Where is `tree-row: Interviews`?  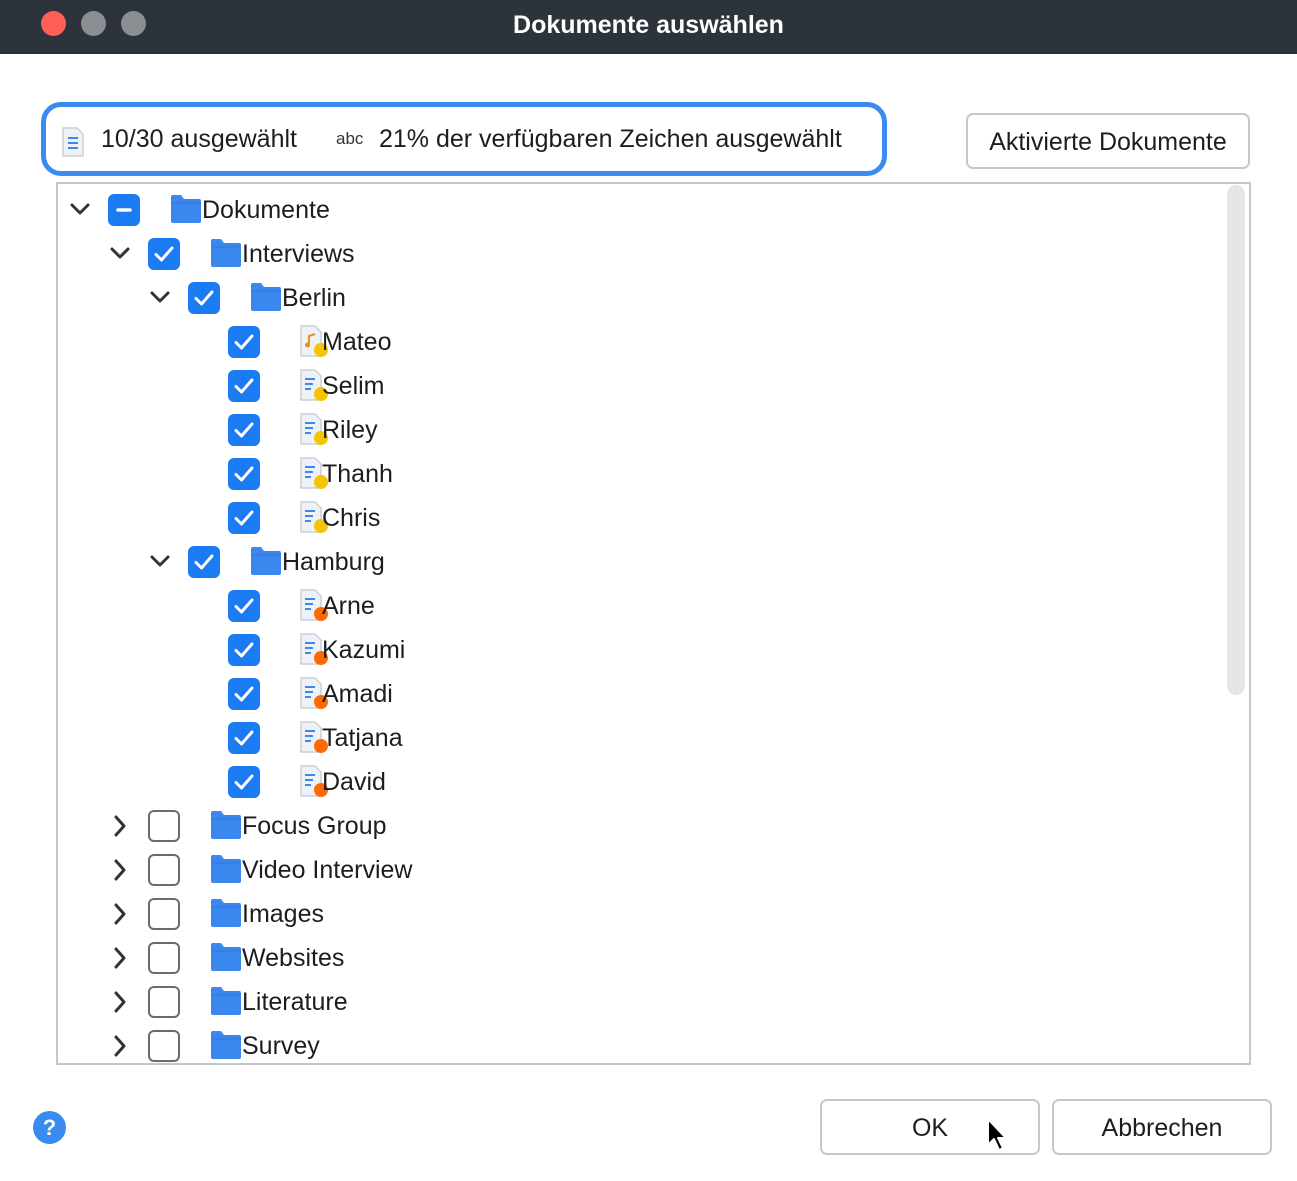 tree-row: Interviews is located at coordinates (638, 254).